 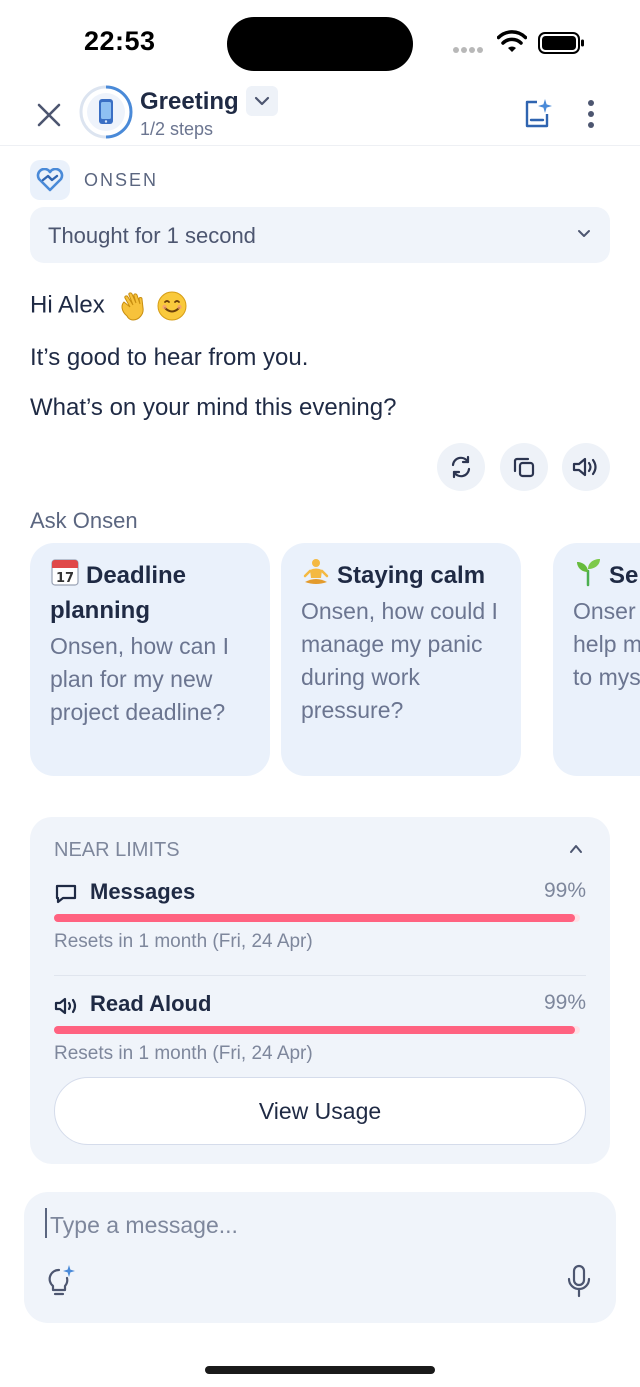 What do you see at coordinates (84, 520) in the screenshot?
I see `ask-onsen-label: Ask Onsen` at bounding box center [84, 520].